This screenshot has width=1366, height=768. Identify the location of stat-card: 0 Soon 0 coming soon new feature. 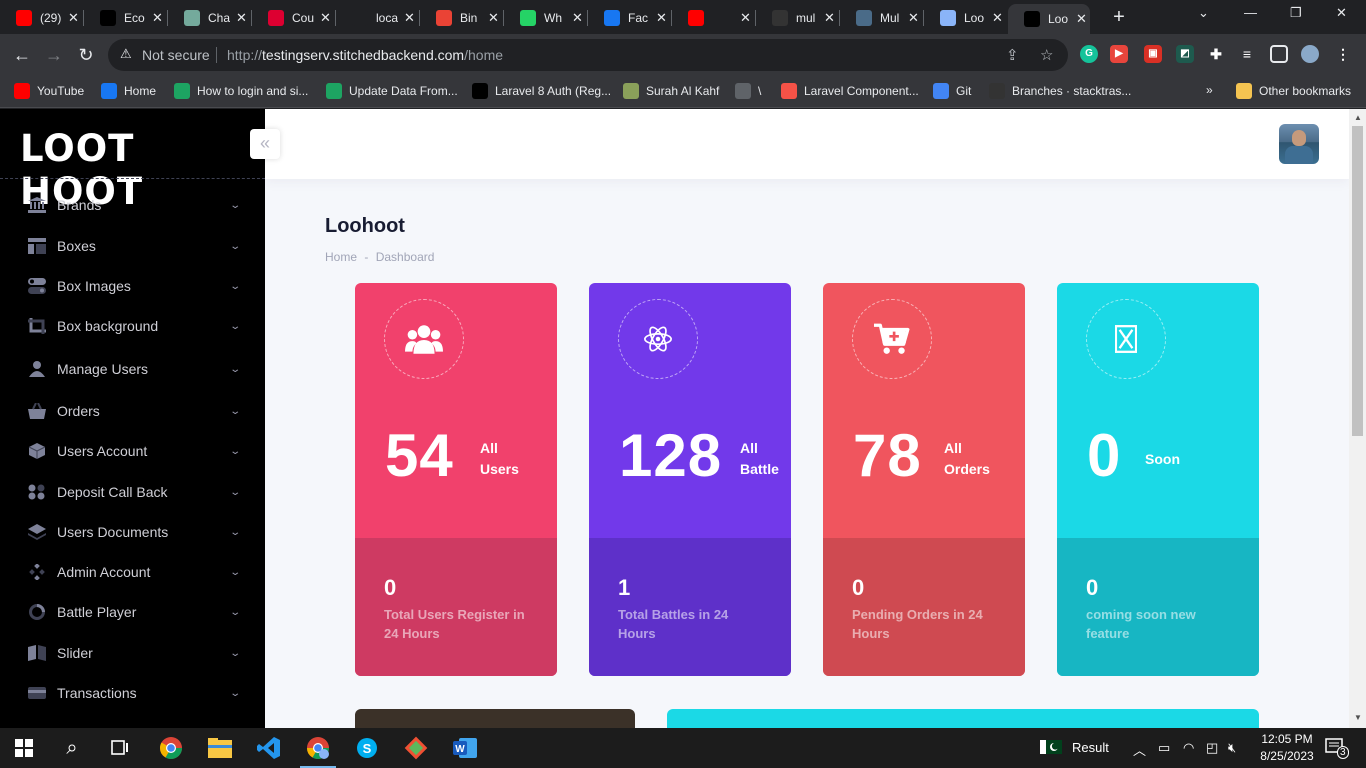
(1158, 479).